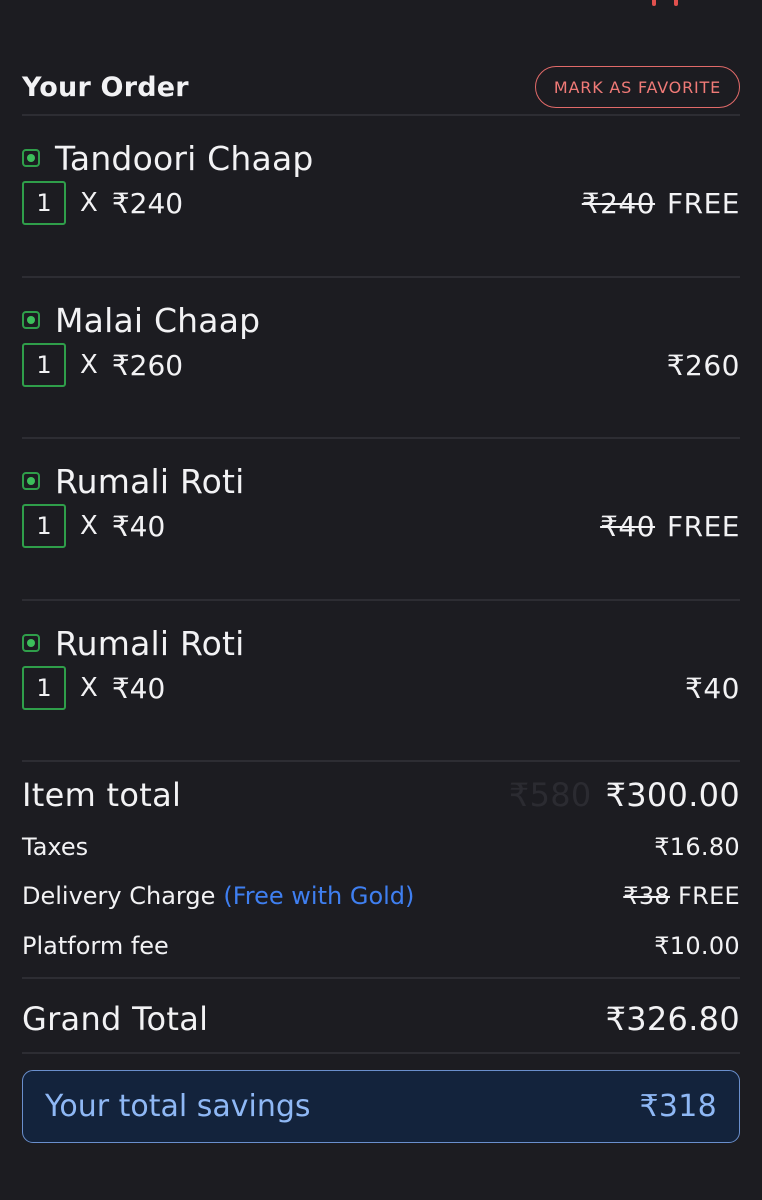 Image resolution: width=762 pixels, height=1200 pixels. What do you see at coordinates (678, 1106) in the screenshot?
I see `savings-value: ₹318` at bounding box center [678, 1106].